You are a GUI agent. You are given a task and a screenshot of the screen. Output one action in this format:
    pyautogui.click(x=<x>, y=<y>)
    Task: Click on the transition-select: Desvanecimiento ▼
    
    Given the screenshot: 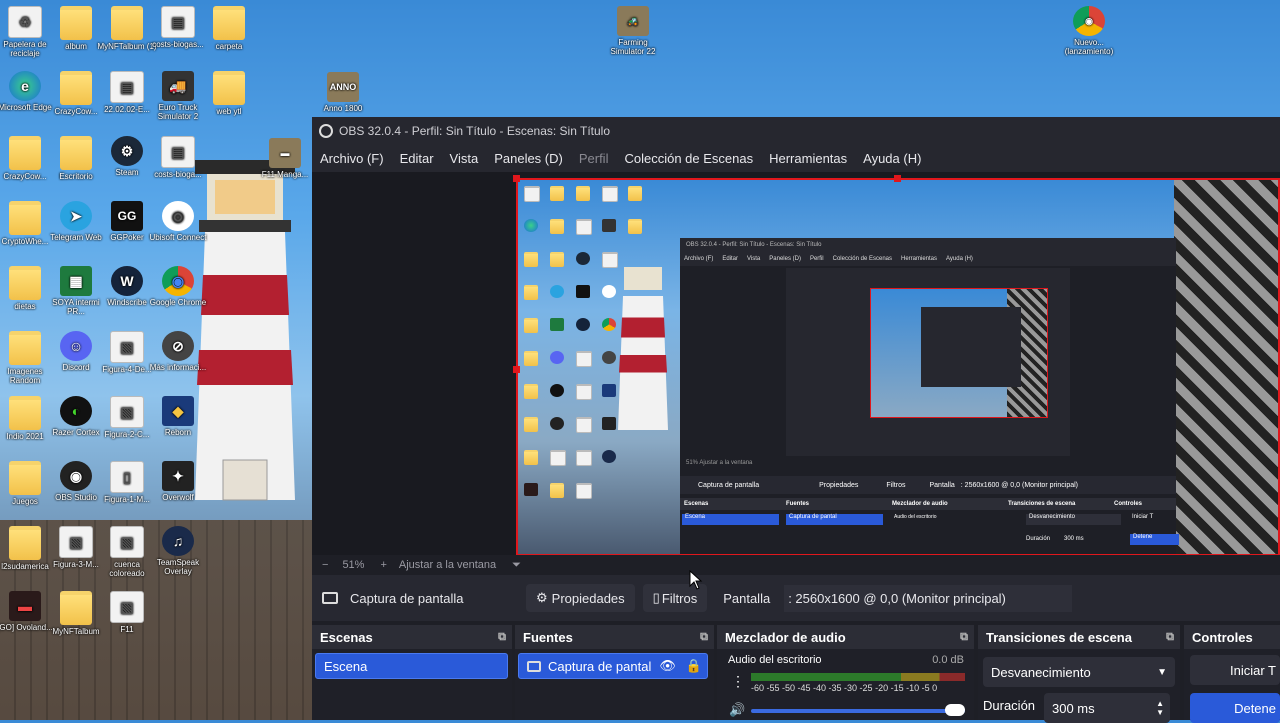 What is the action you would take?
    pyautogui.click(x=1079, y=672)
    